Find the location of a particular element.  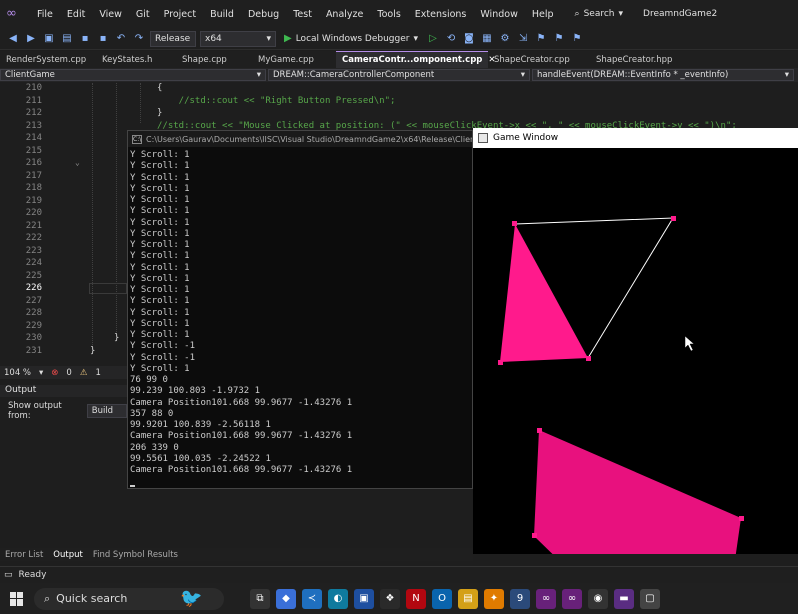

quad-shape is located at coordinates (637, 492).